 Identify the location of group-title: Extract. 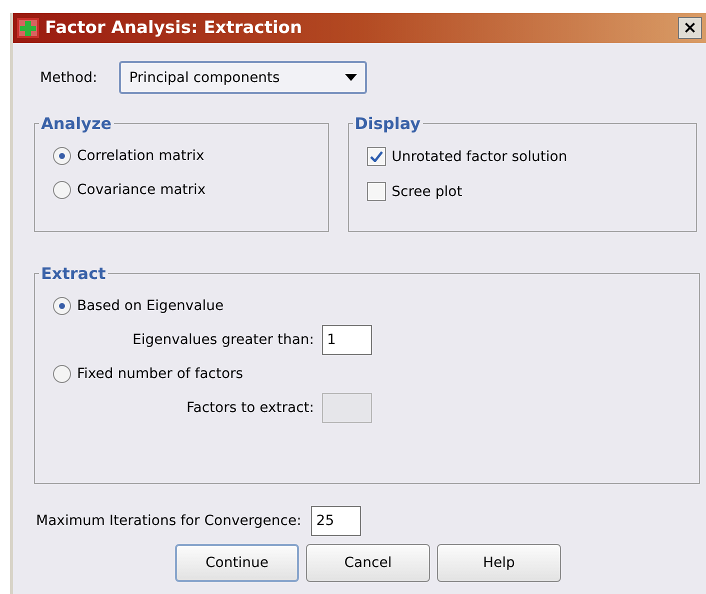
(73, 273).